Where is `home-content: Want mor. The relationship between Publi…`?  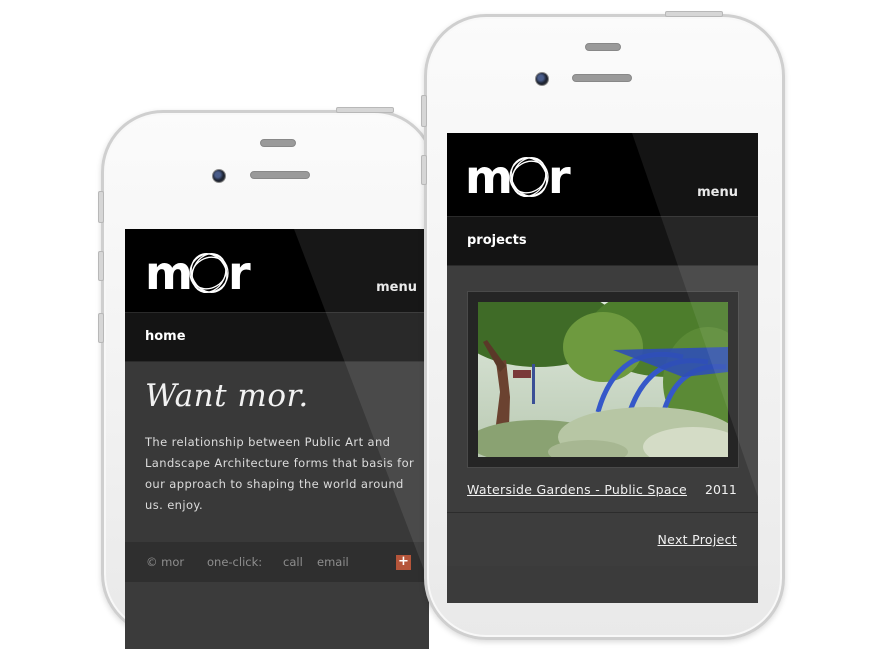
home-content: Want mor. The relationship between Publi… is located at coordinates (277, 459).